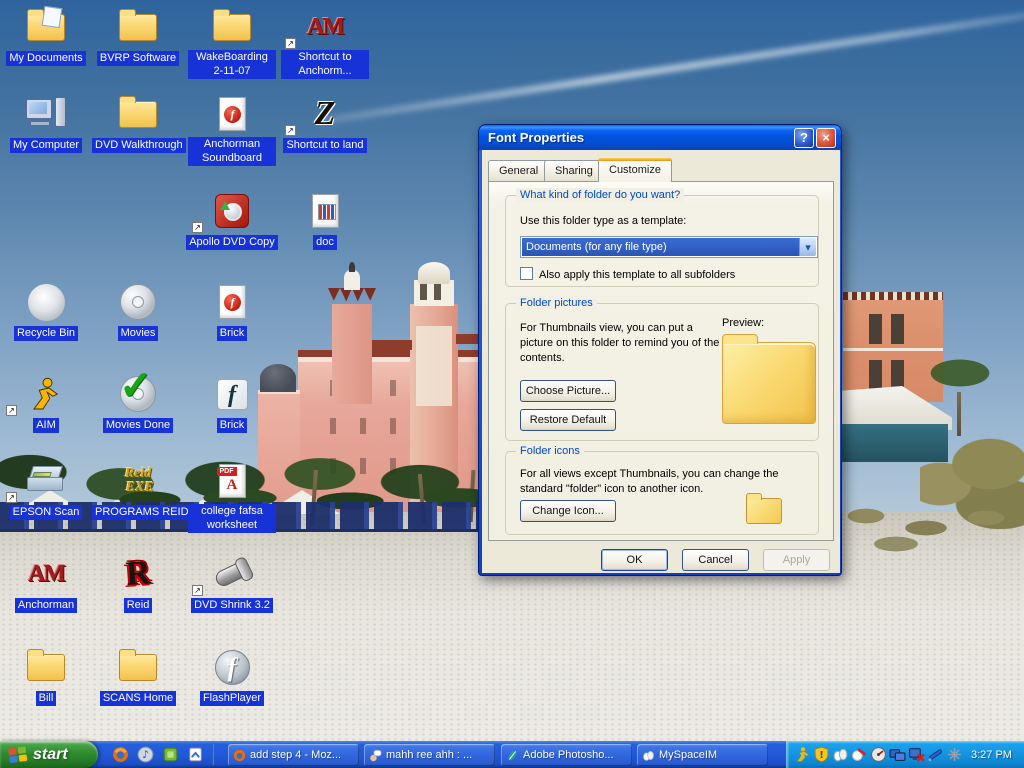  Describe the element at coordinates (325, 27) in the screenshot. I see `am-logo-icon` at that location.